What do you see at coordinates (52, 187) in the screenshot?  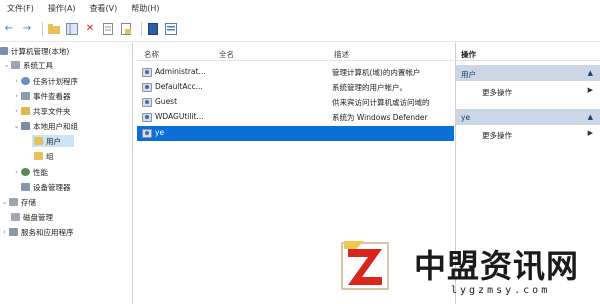 I see `tree-label: 设备管理器` at bounding box center [52, 187].